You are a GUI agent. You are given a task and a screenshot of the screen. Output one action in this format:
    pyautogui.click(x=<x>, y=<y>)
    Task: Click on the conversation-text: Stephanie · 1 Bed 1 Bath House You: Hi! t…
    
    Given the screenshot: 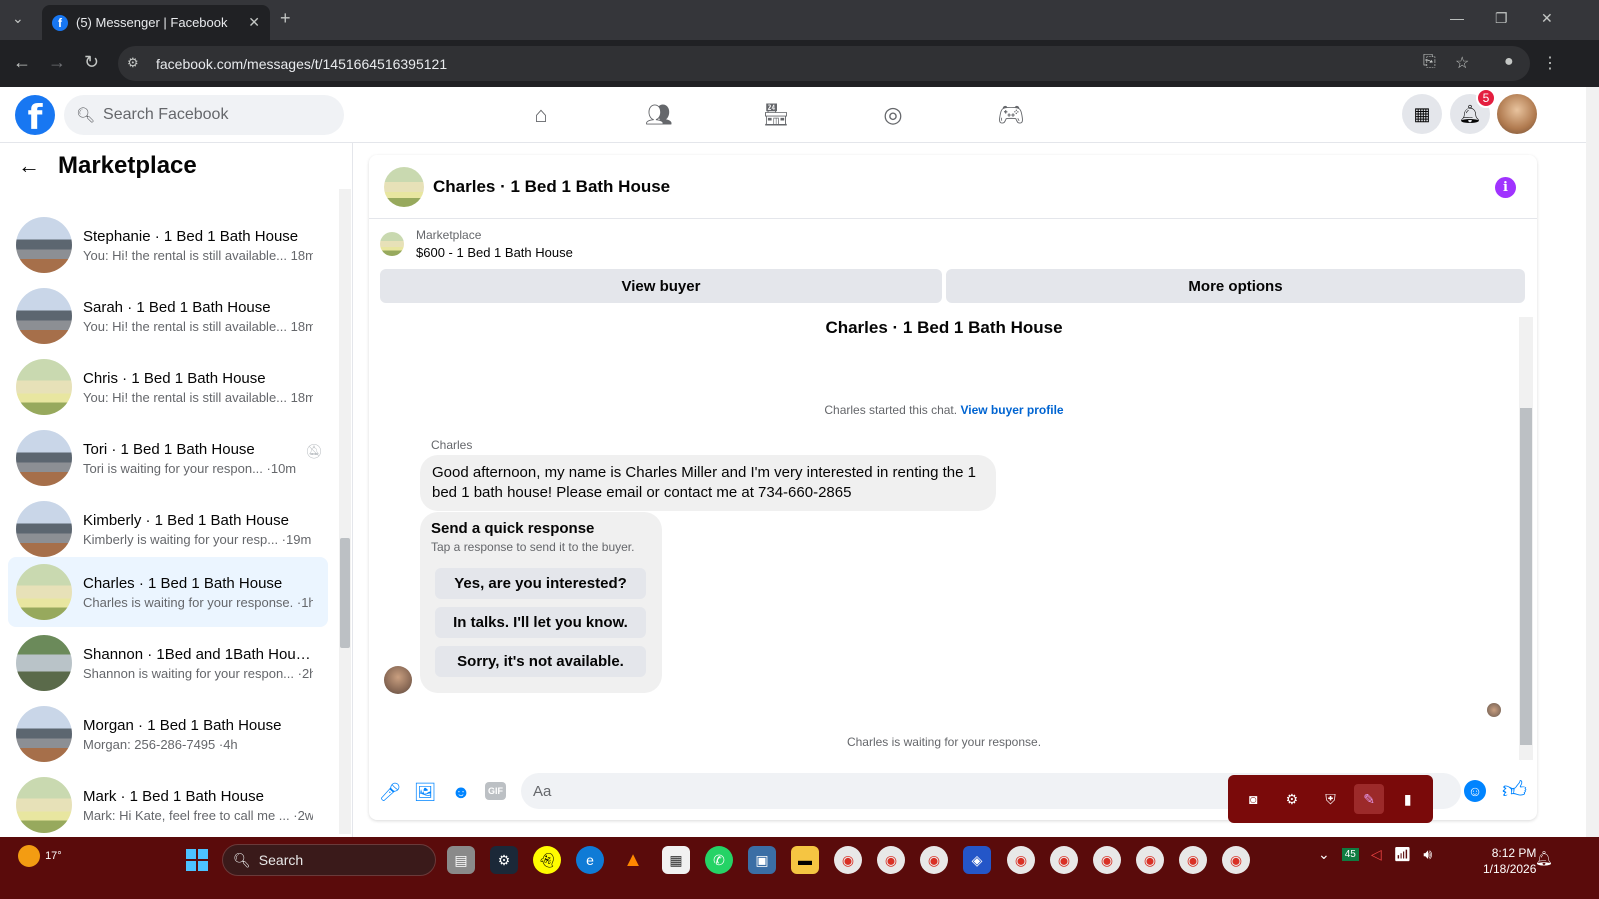 What is the action you would take?
    pyautogui.click(x=198, y=245)
    